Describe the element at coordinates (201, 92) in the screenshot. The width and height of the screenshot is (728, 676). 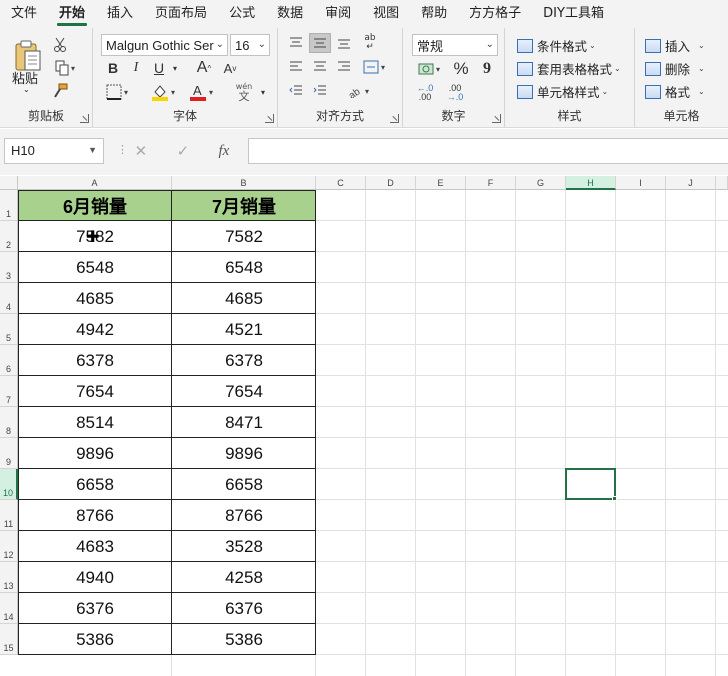
I see `font-color-button: A ▾` at that location.